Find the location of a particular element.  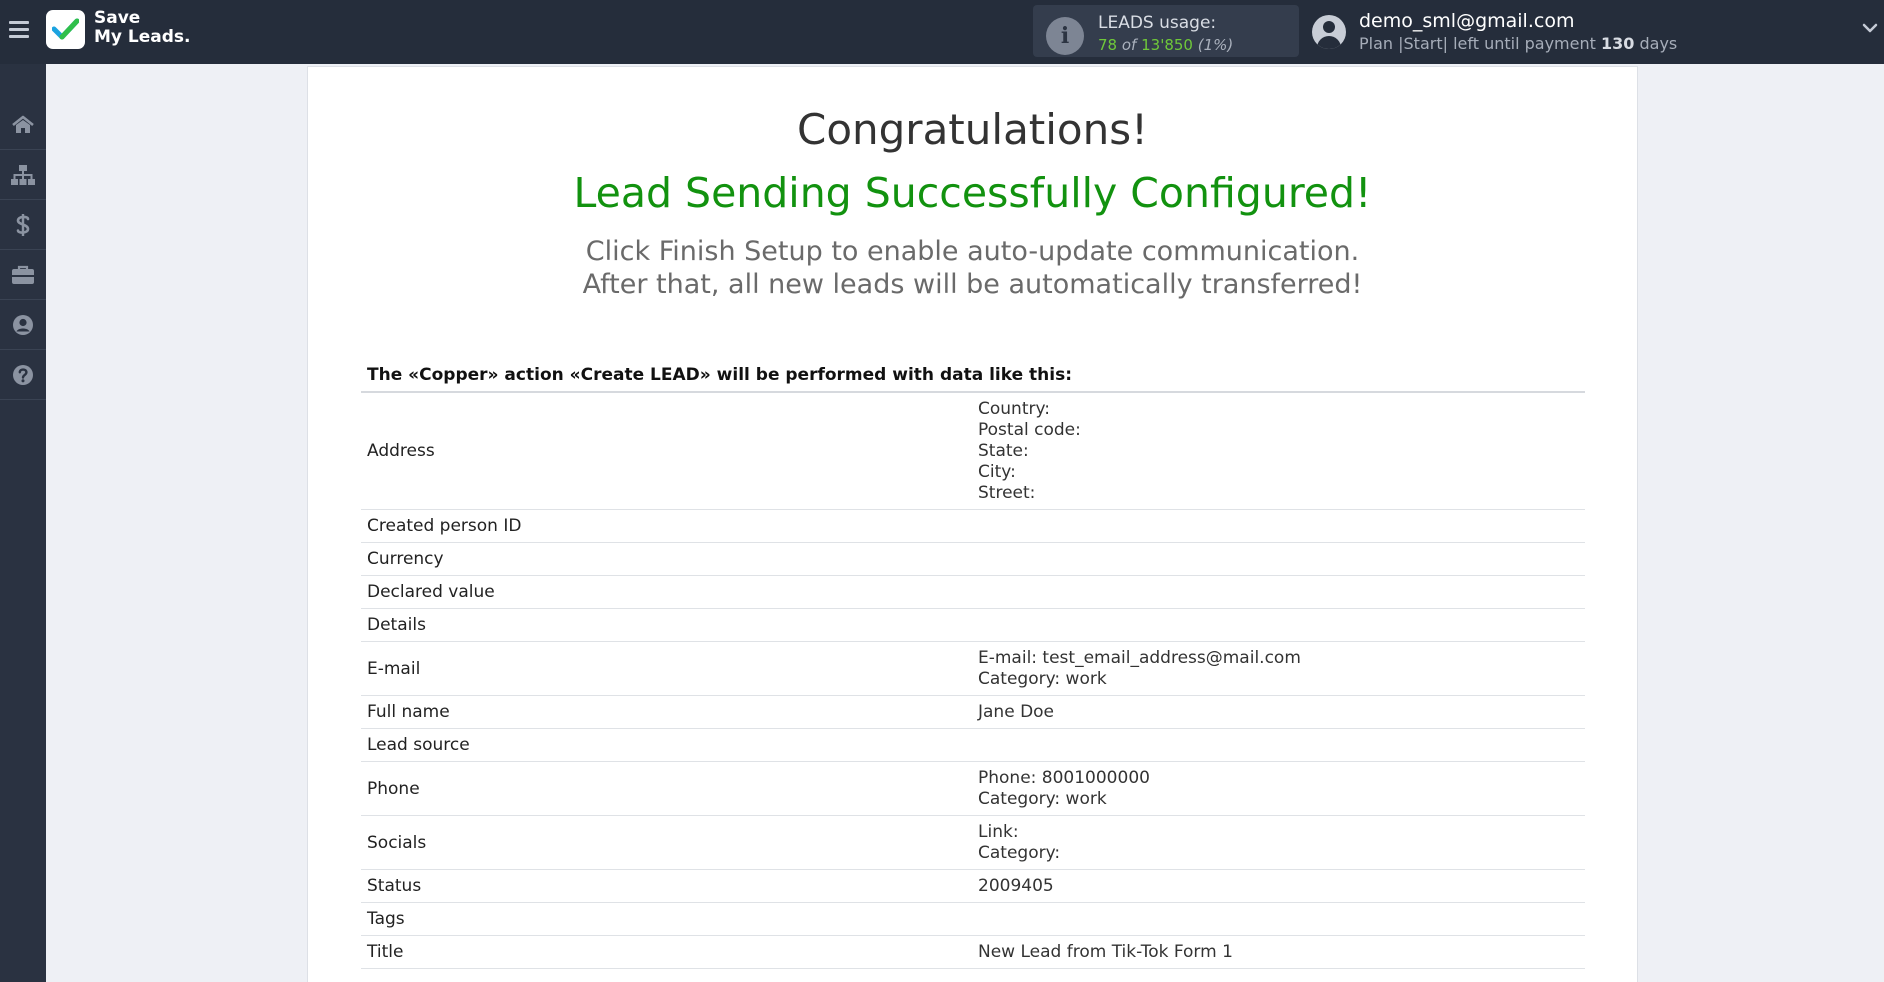

sidebar-item-tools is located at coordinates (23, 275).